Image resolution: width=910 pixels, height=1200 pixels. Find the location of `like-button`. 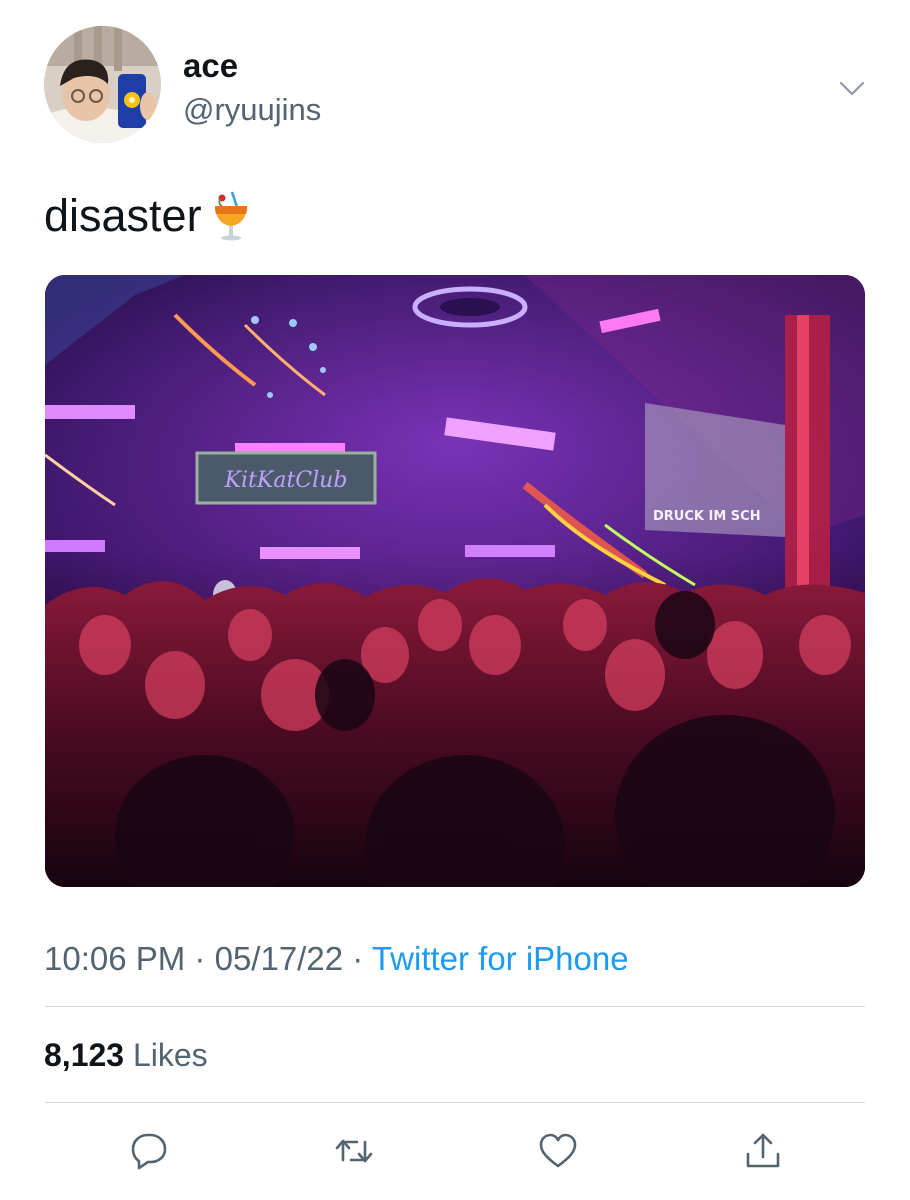

like-button is located at coordinates (558, 1151).